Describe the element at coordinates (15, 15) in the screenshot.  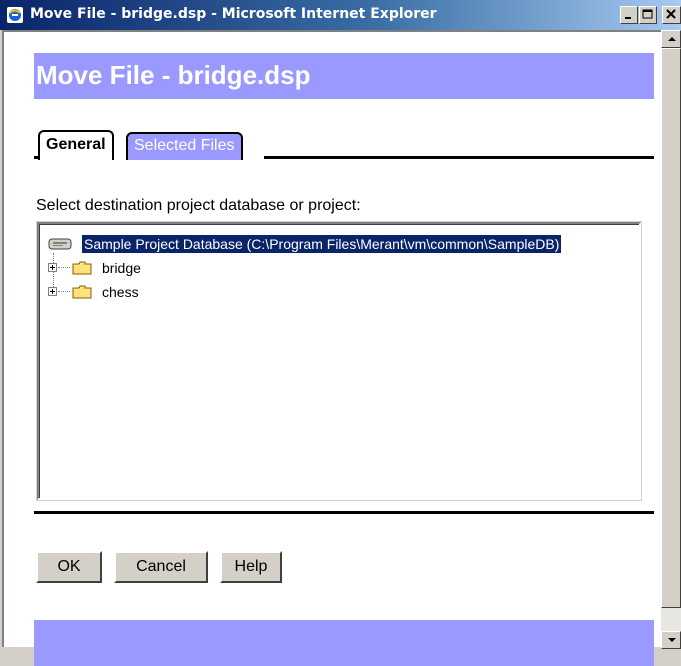
I see `ie-icon` at that location.